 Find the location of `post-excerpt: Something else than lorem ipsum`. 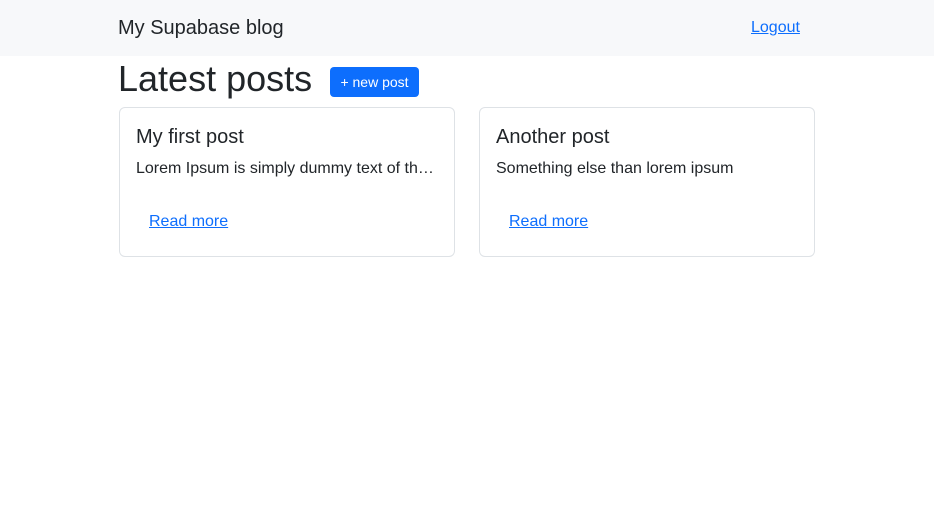

post-excerpt: Something else than lorem ipsum is located at coordinates (615, 168).